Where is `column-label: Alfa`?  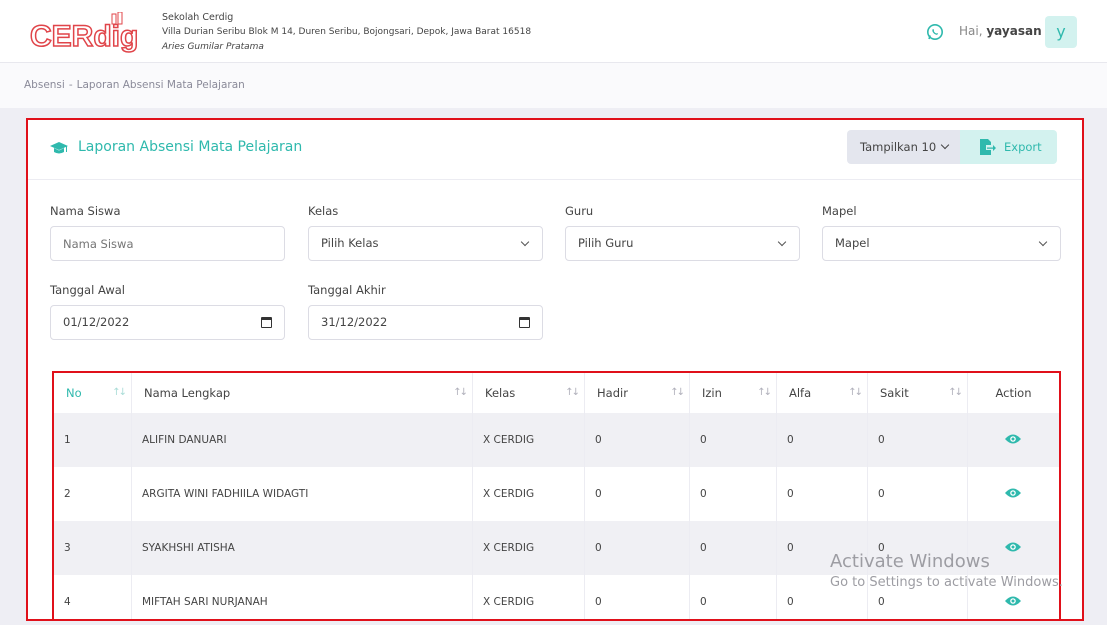 column-label: Alfa is located at coordinates (800, 393).